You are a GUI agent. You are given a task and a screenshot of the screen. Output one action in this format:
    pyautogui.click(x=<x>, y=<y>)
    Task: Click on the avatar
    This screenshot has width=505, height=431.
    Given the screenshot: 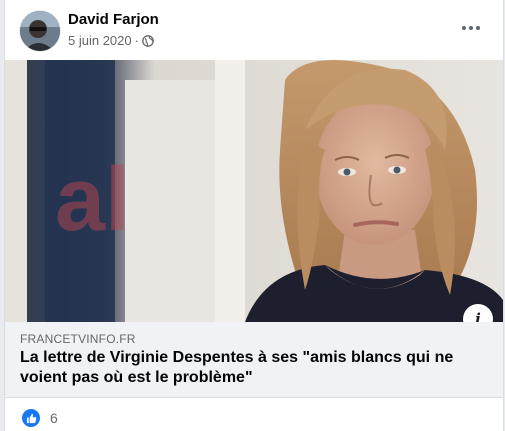 What is the action you would take?
    pyautogui.click(x=40, y=31)
    